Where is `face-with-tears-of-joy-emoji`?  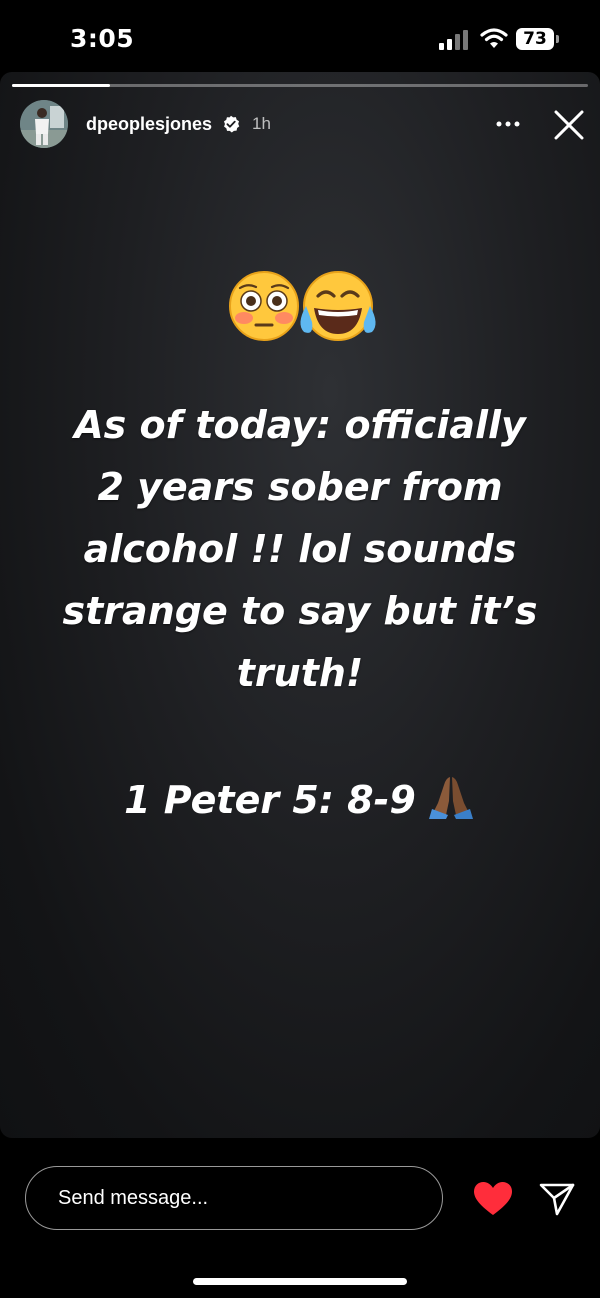
face-with-tears-of-joy-emoji is located at coordinates (338, 306).